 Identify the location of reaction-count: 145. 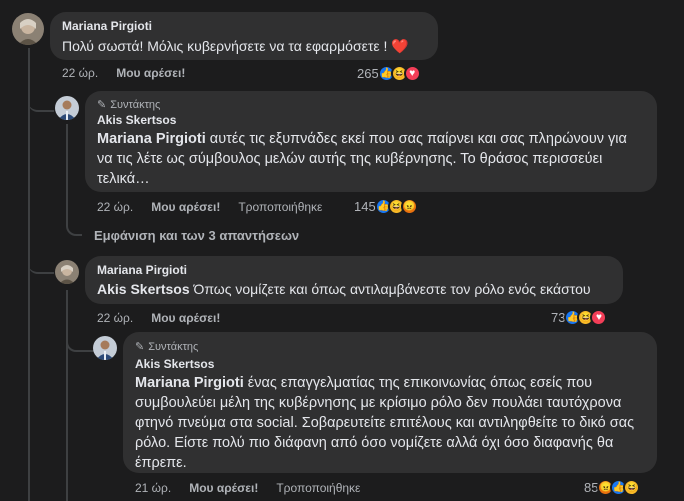
(365, 206).